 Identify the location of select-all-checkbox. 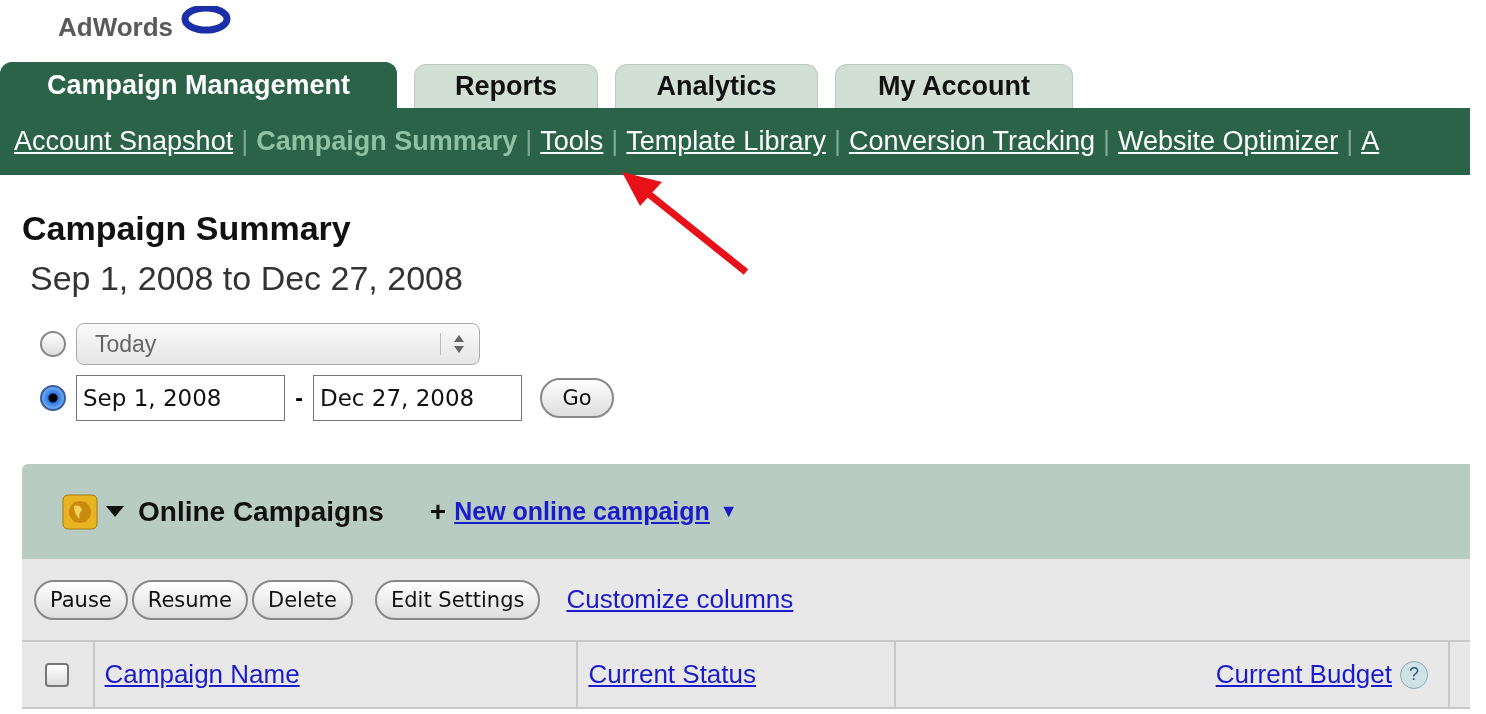
(57, 674).